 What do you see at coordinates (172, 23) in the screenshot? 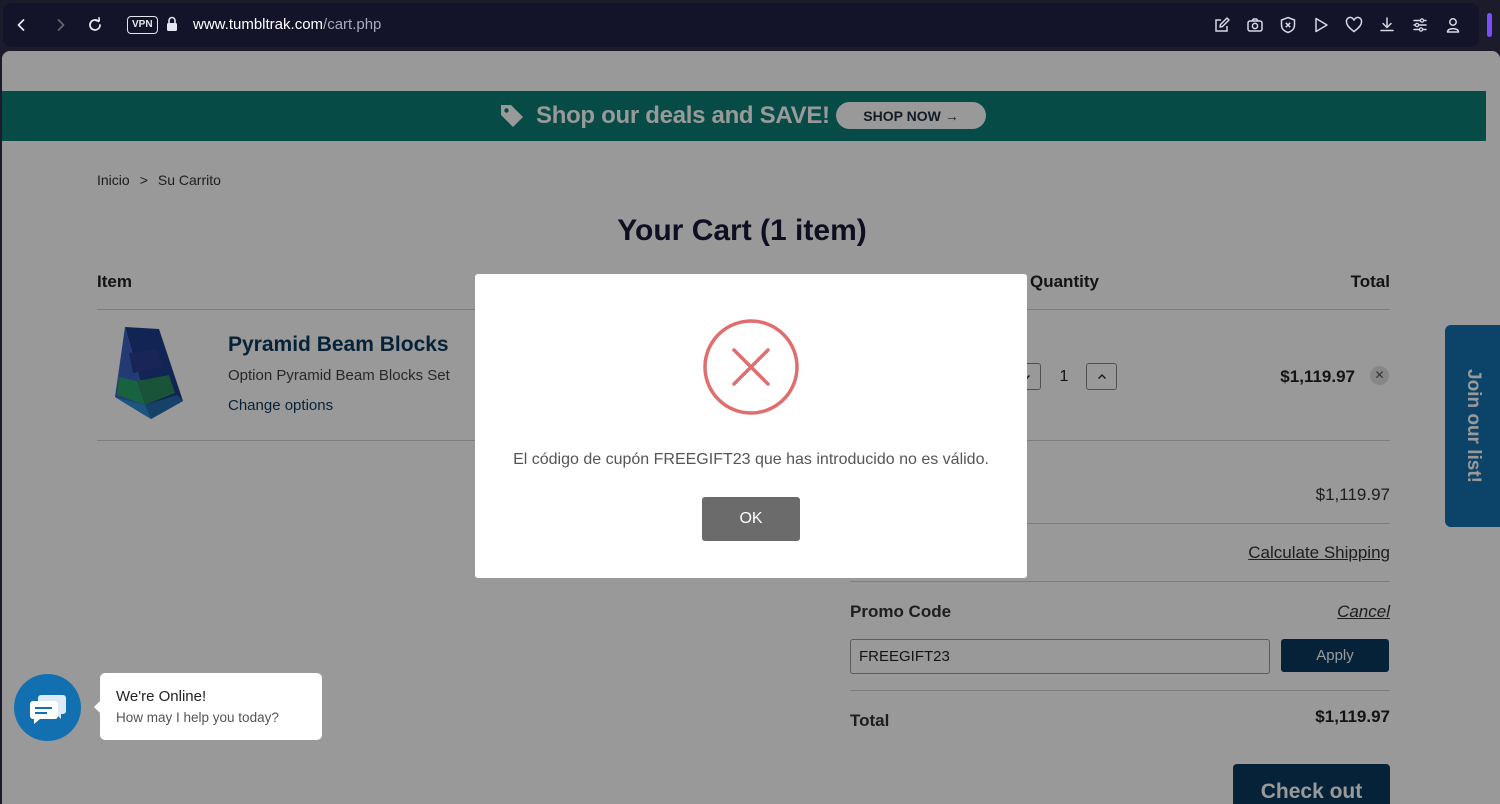
I see `lock-icon` at bounding box center [172, 23].